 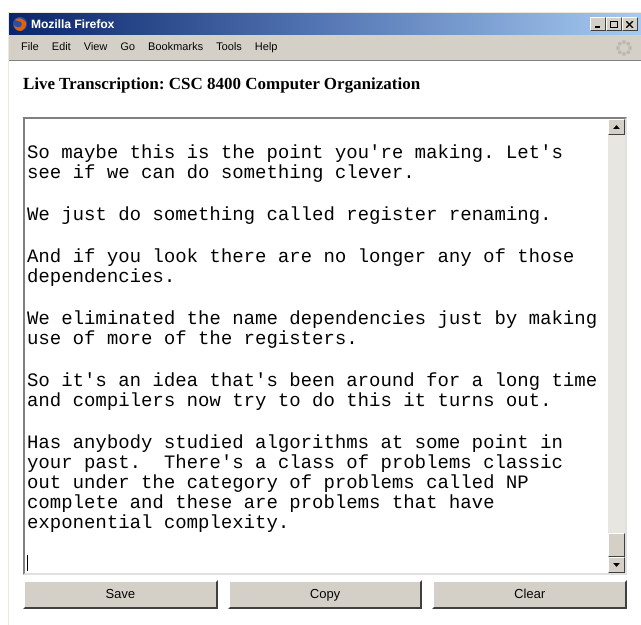 I want to click on transcript-paragraph: And if you look there are no longer any of those dependencies., so click(x=301, y=266).